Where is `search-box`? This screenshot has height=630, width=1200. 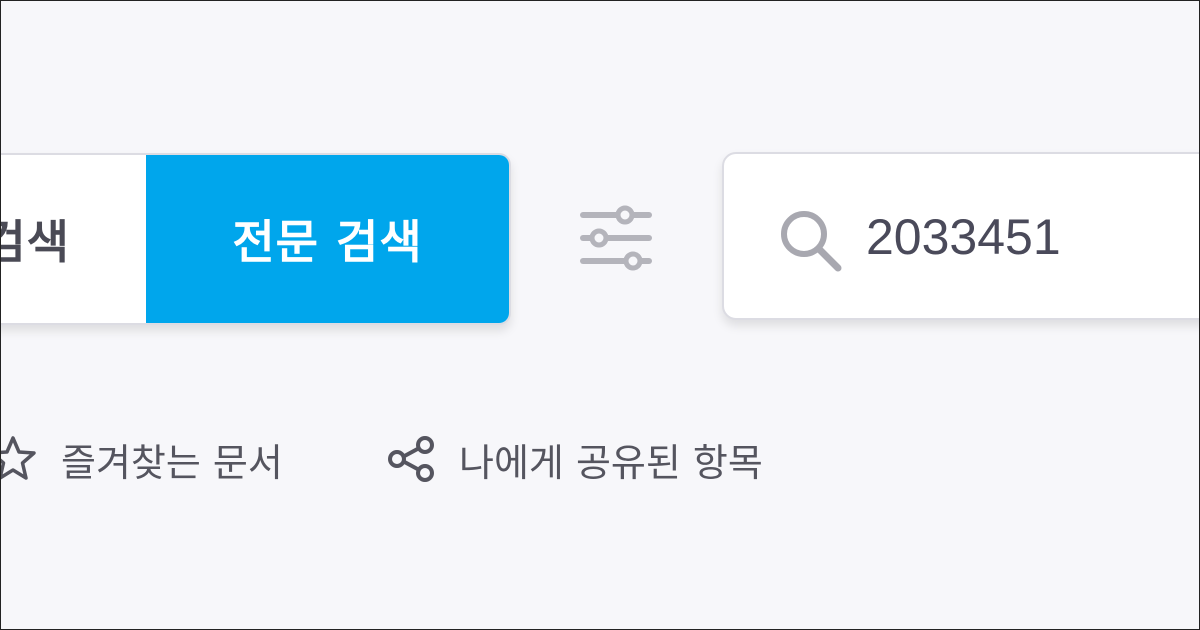 search-box is located at coordinates (960, 236).